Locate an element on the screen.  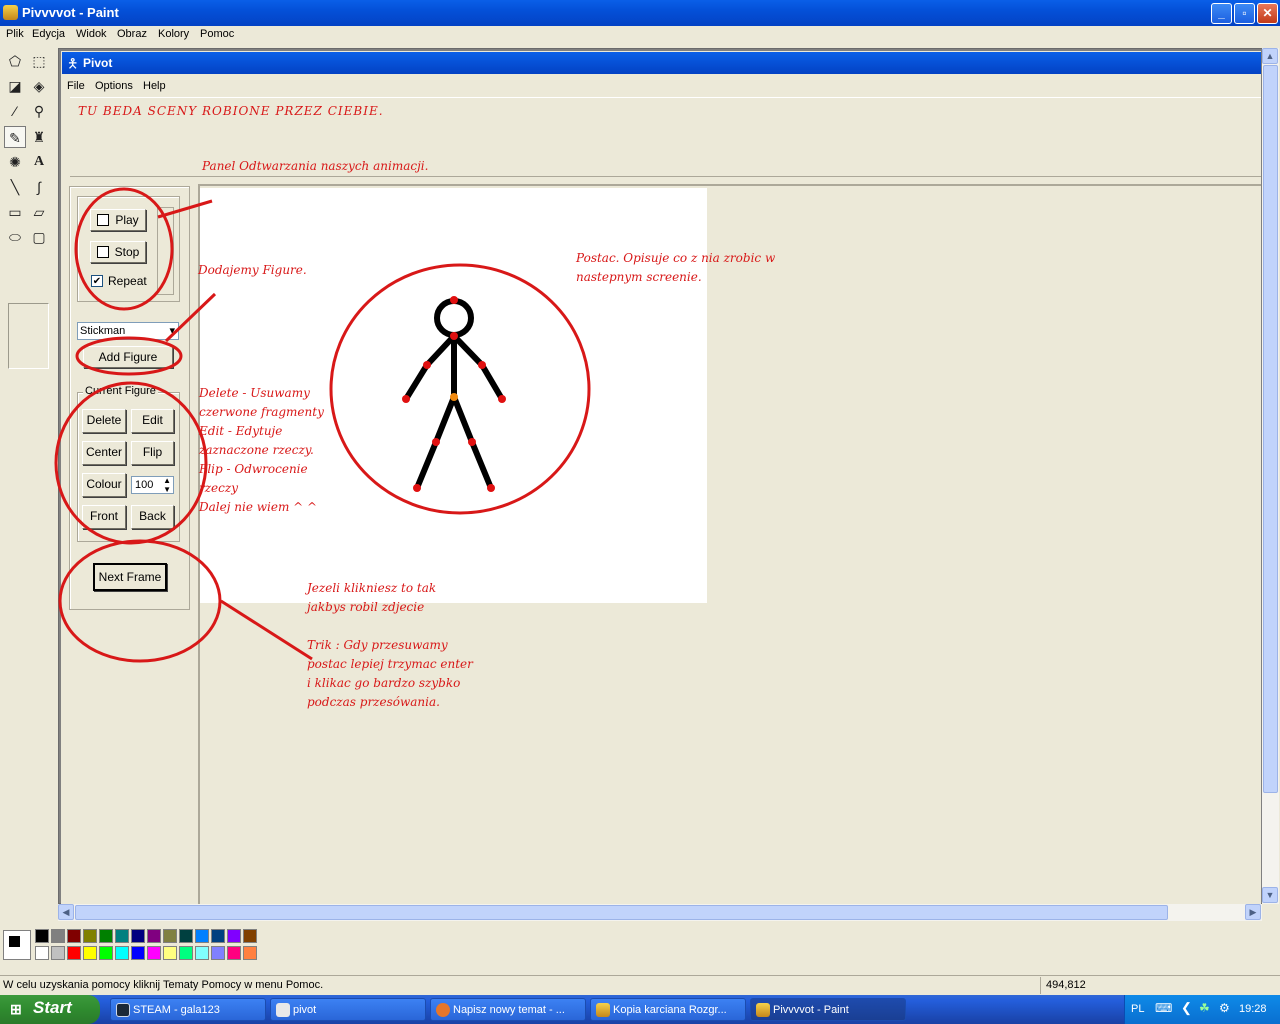
postac-annotation-1: Postac. Opisuje co z nia zrobic w is located at coordinates (676, 258).